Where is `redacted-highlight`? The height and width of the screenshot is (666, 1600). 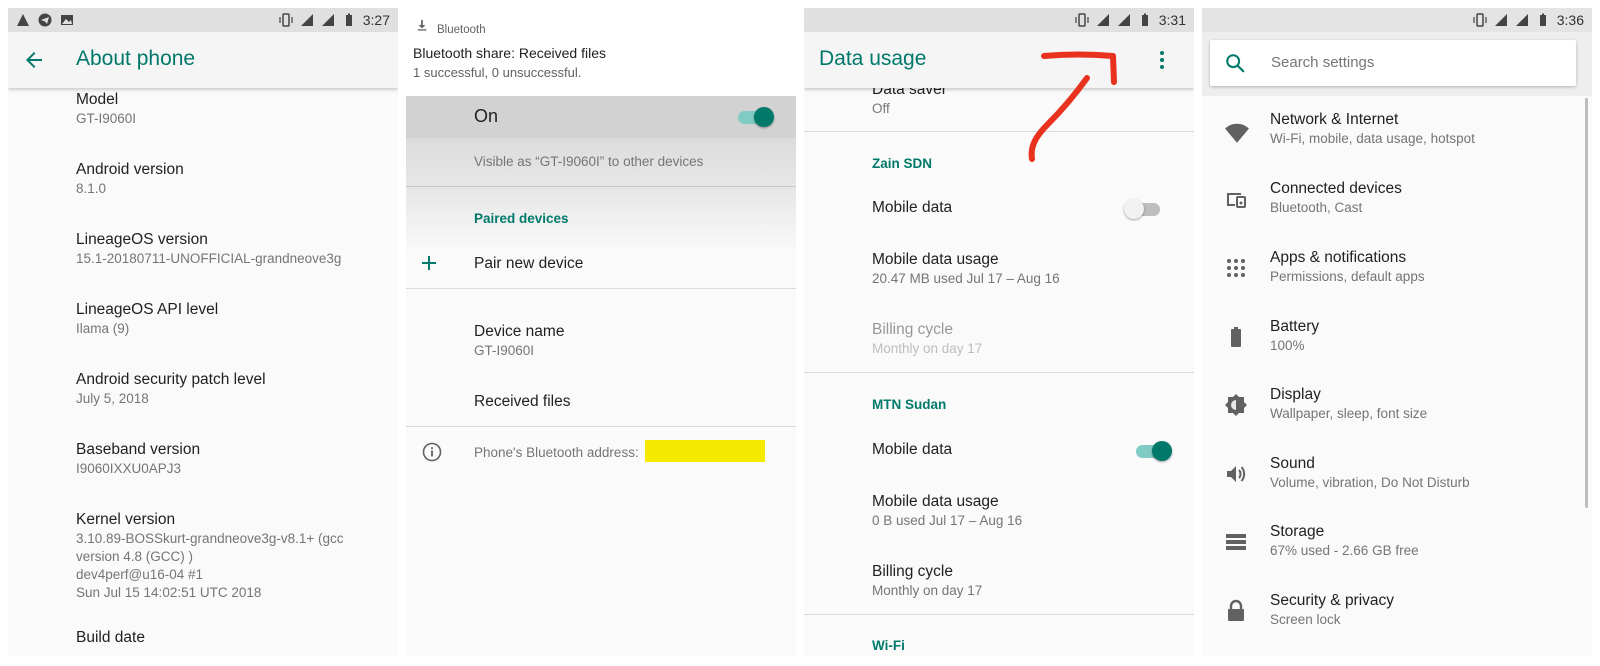
redacted-highlight is located at coordinates (705, 451).